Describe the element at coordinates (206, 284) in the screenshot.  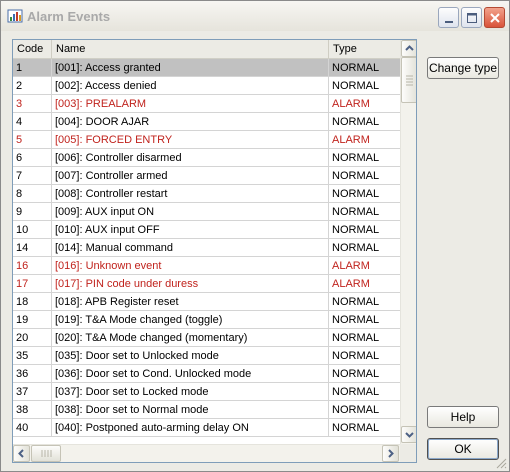
I see `table-row: 17 [017]: PIN code under duress ALARM` at that location.